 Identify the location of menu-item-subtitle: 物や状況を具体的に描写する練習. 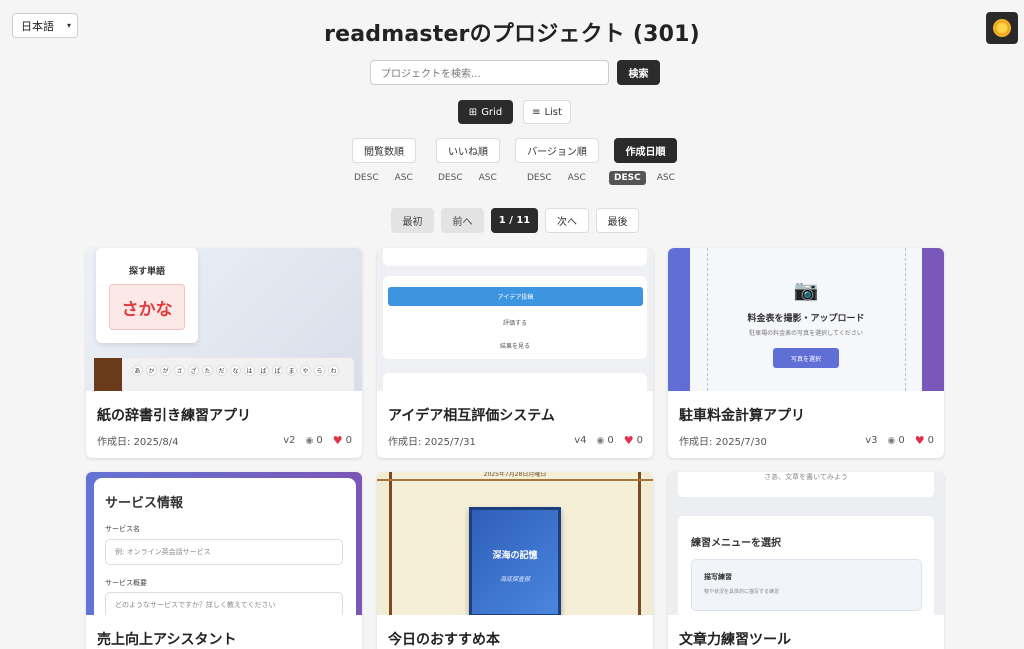
(742, 592).